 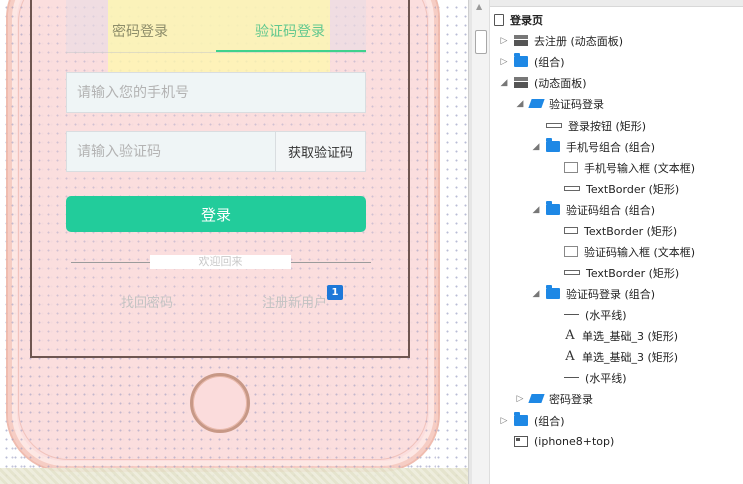 What do you see at coordinates (607, 126) in the screenshot?
I see `outline-item-label: 登录按钮 (矩形)` at bounding box center [607, 126].